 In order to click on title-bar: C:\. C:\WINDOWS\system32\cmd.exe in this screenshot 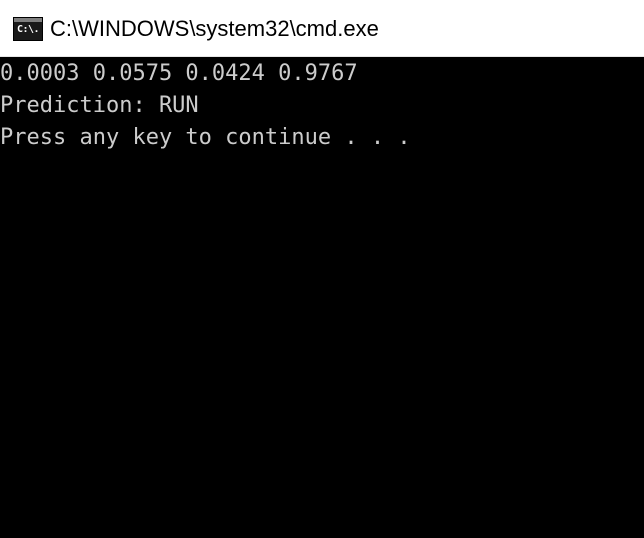, I will do `click(322, 28)`.